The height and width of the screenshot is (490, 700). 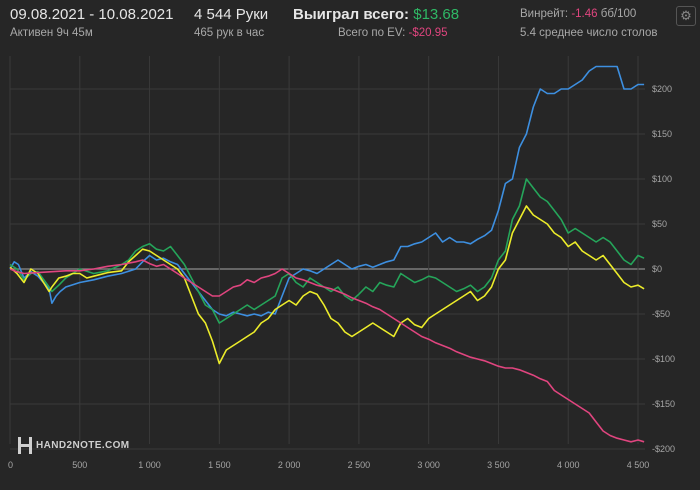 I want to click on y-tick-label: -$100, so click(x=663, y=359).